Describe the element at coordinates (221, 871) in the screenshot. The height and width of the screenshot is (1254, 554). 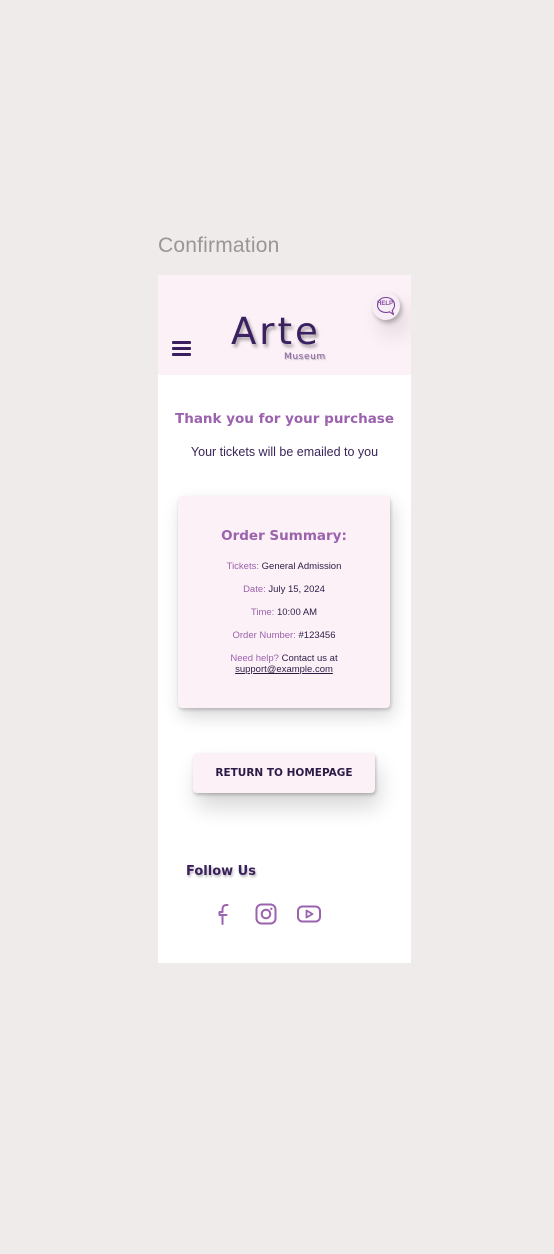
I see `follow-us-heading: Follow Us` at that location.